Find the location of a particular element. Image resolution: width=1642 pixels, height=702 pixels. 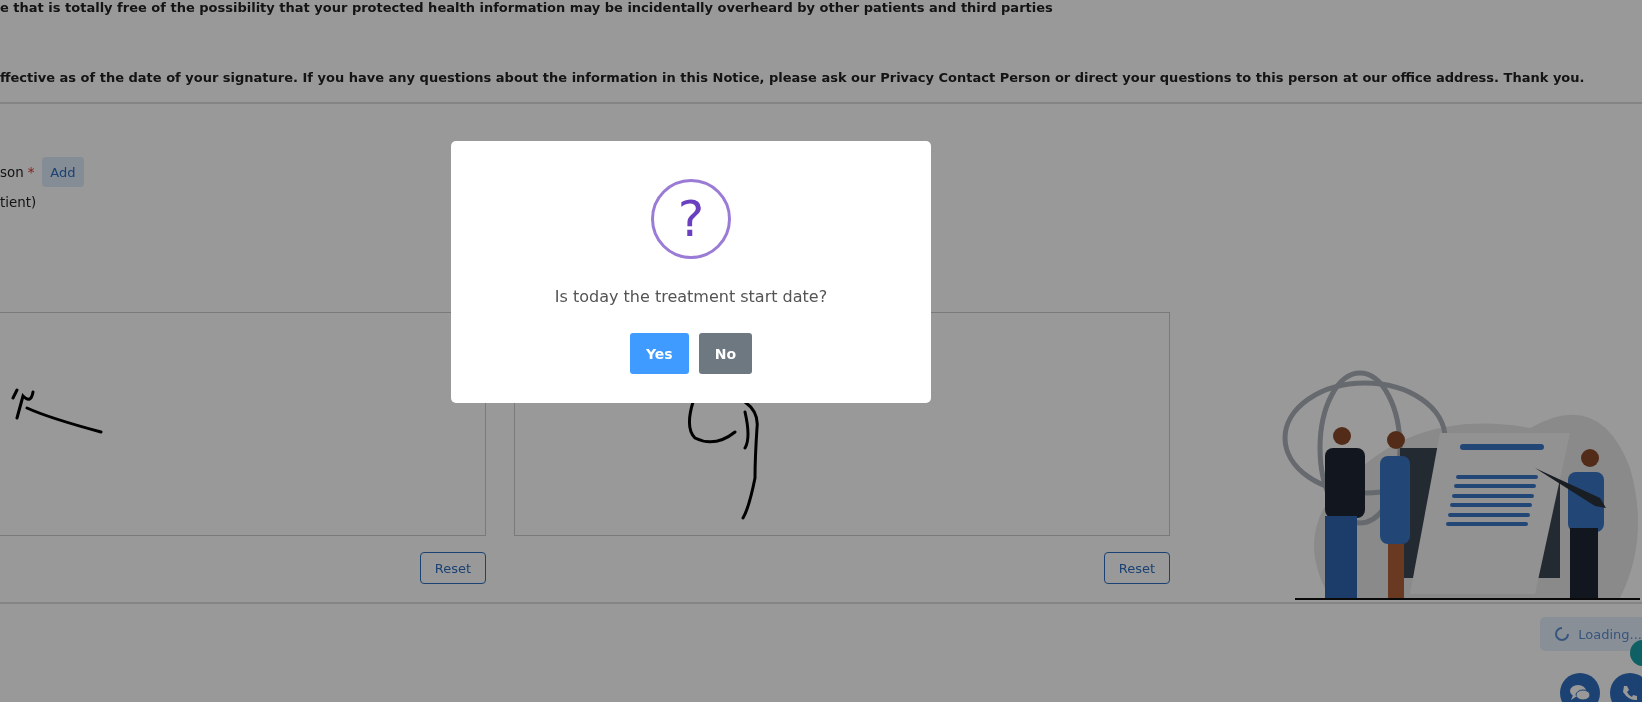

chat-button is located at coordinates (1580, 687).